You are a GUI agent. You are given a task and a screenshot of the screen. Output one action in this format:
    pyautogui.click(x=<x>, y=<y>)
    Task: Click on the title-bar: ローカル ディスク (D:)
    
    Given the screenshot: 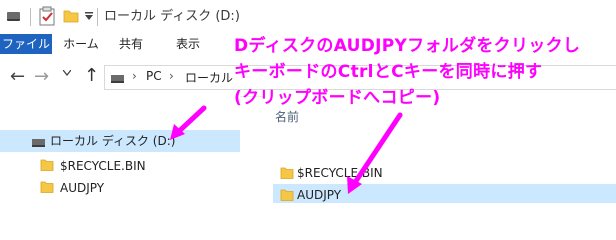 What is the action you would take?
    pyautogui.click(x=308, y=17)
    